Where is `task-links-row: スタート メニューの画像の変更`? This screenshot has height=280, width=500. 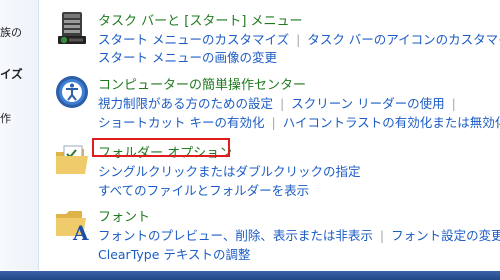
task-links-row: スタート メニューの画像の変更 is located at coordinates (187, 56).